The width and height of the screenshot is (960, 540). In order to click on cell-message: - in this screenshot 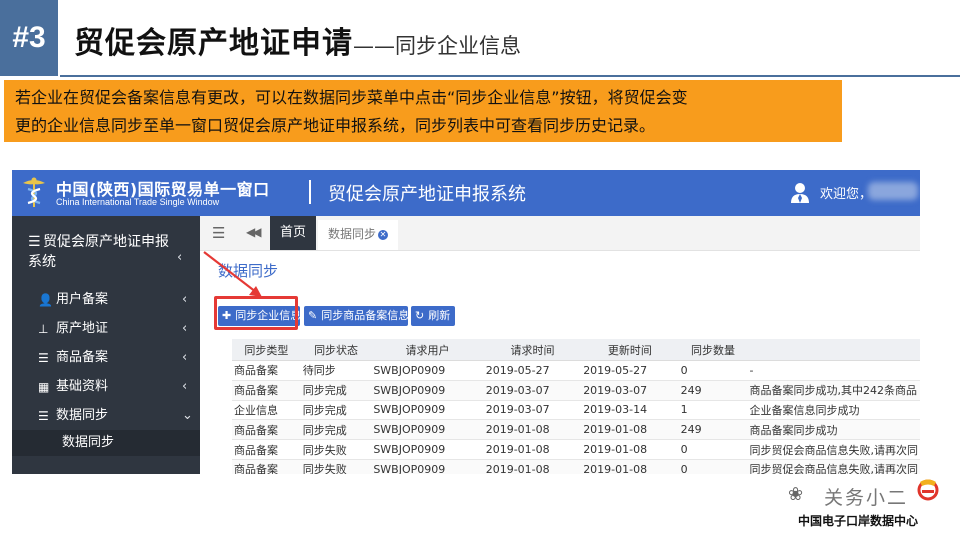, I will do `click(833, 370)`.